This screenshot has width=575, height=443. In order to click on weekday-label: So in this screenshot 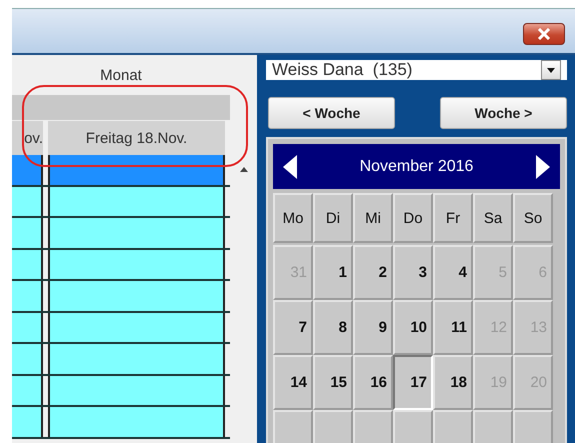, I will do `click(533, 218)`.